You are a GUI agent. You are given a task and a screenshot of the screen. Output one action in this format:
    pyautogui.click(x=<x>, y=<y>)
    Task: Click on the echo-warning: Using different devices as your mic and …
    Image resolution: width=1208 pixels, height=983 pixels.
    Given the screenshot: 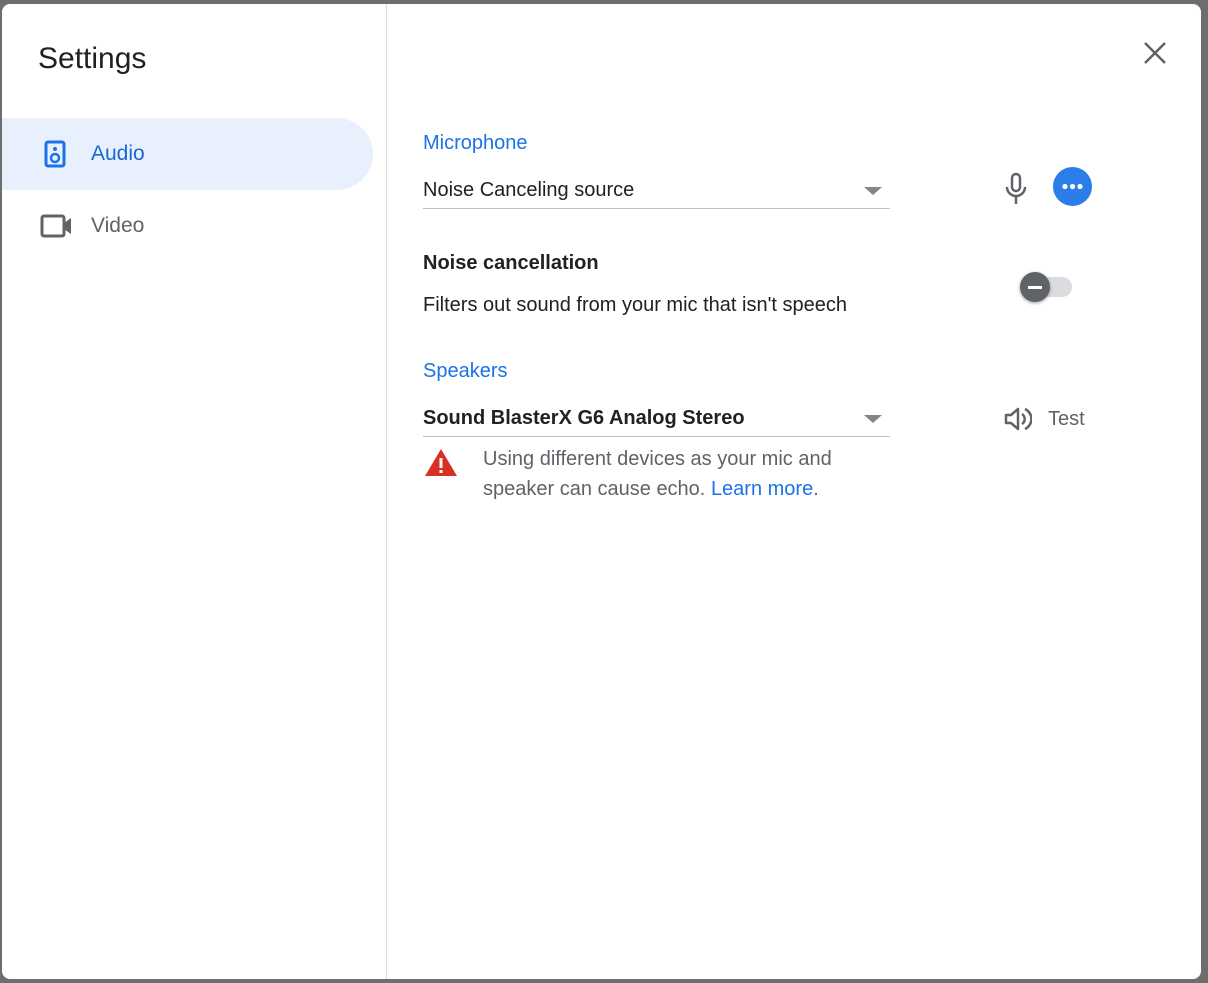 What is the action you would take?
    pyautogui.click(x=657, y=474)
    